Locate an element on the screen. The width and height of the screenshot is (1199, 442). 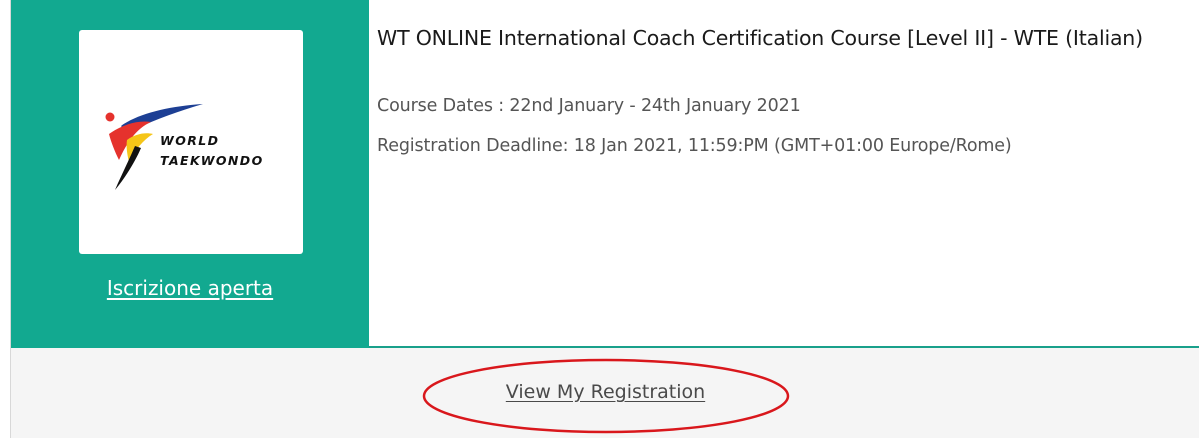
registration-status-link: Iscrizione aperta is located at coordinates (190, 288).